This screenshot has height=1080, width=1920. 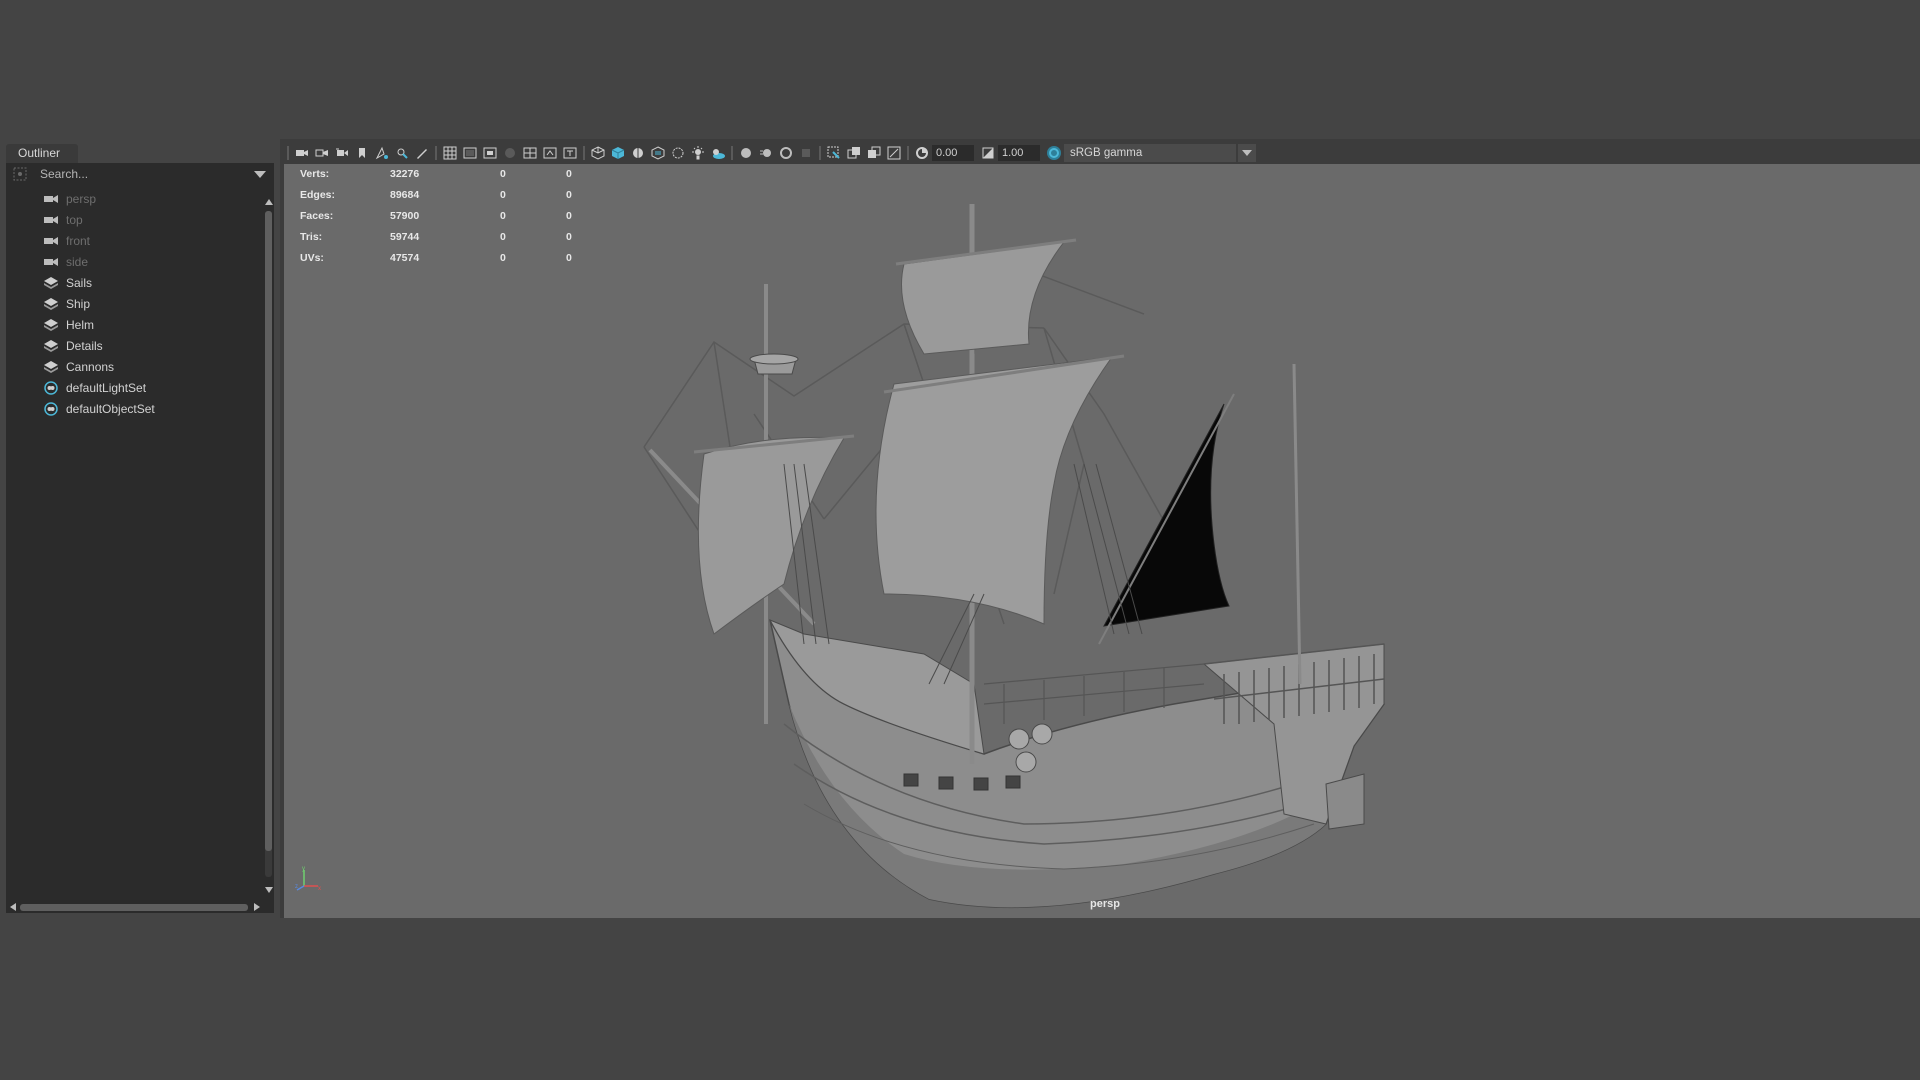 I want to click on outliner-vertical-scrollbar, so click(x=269, y=547).